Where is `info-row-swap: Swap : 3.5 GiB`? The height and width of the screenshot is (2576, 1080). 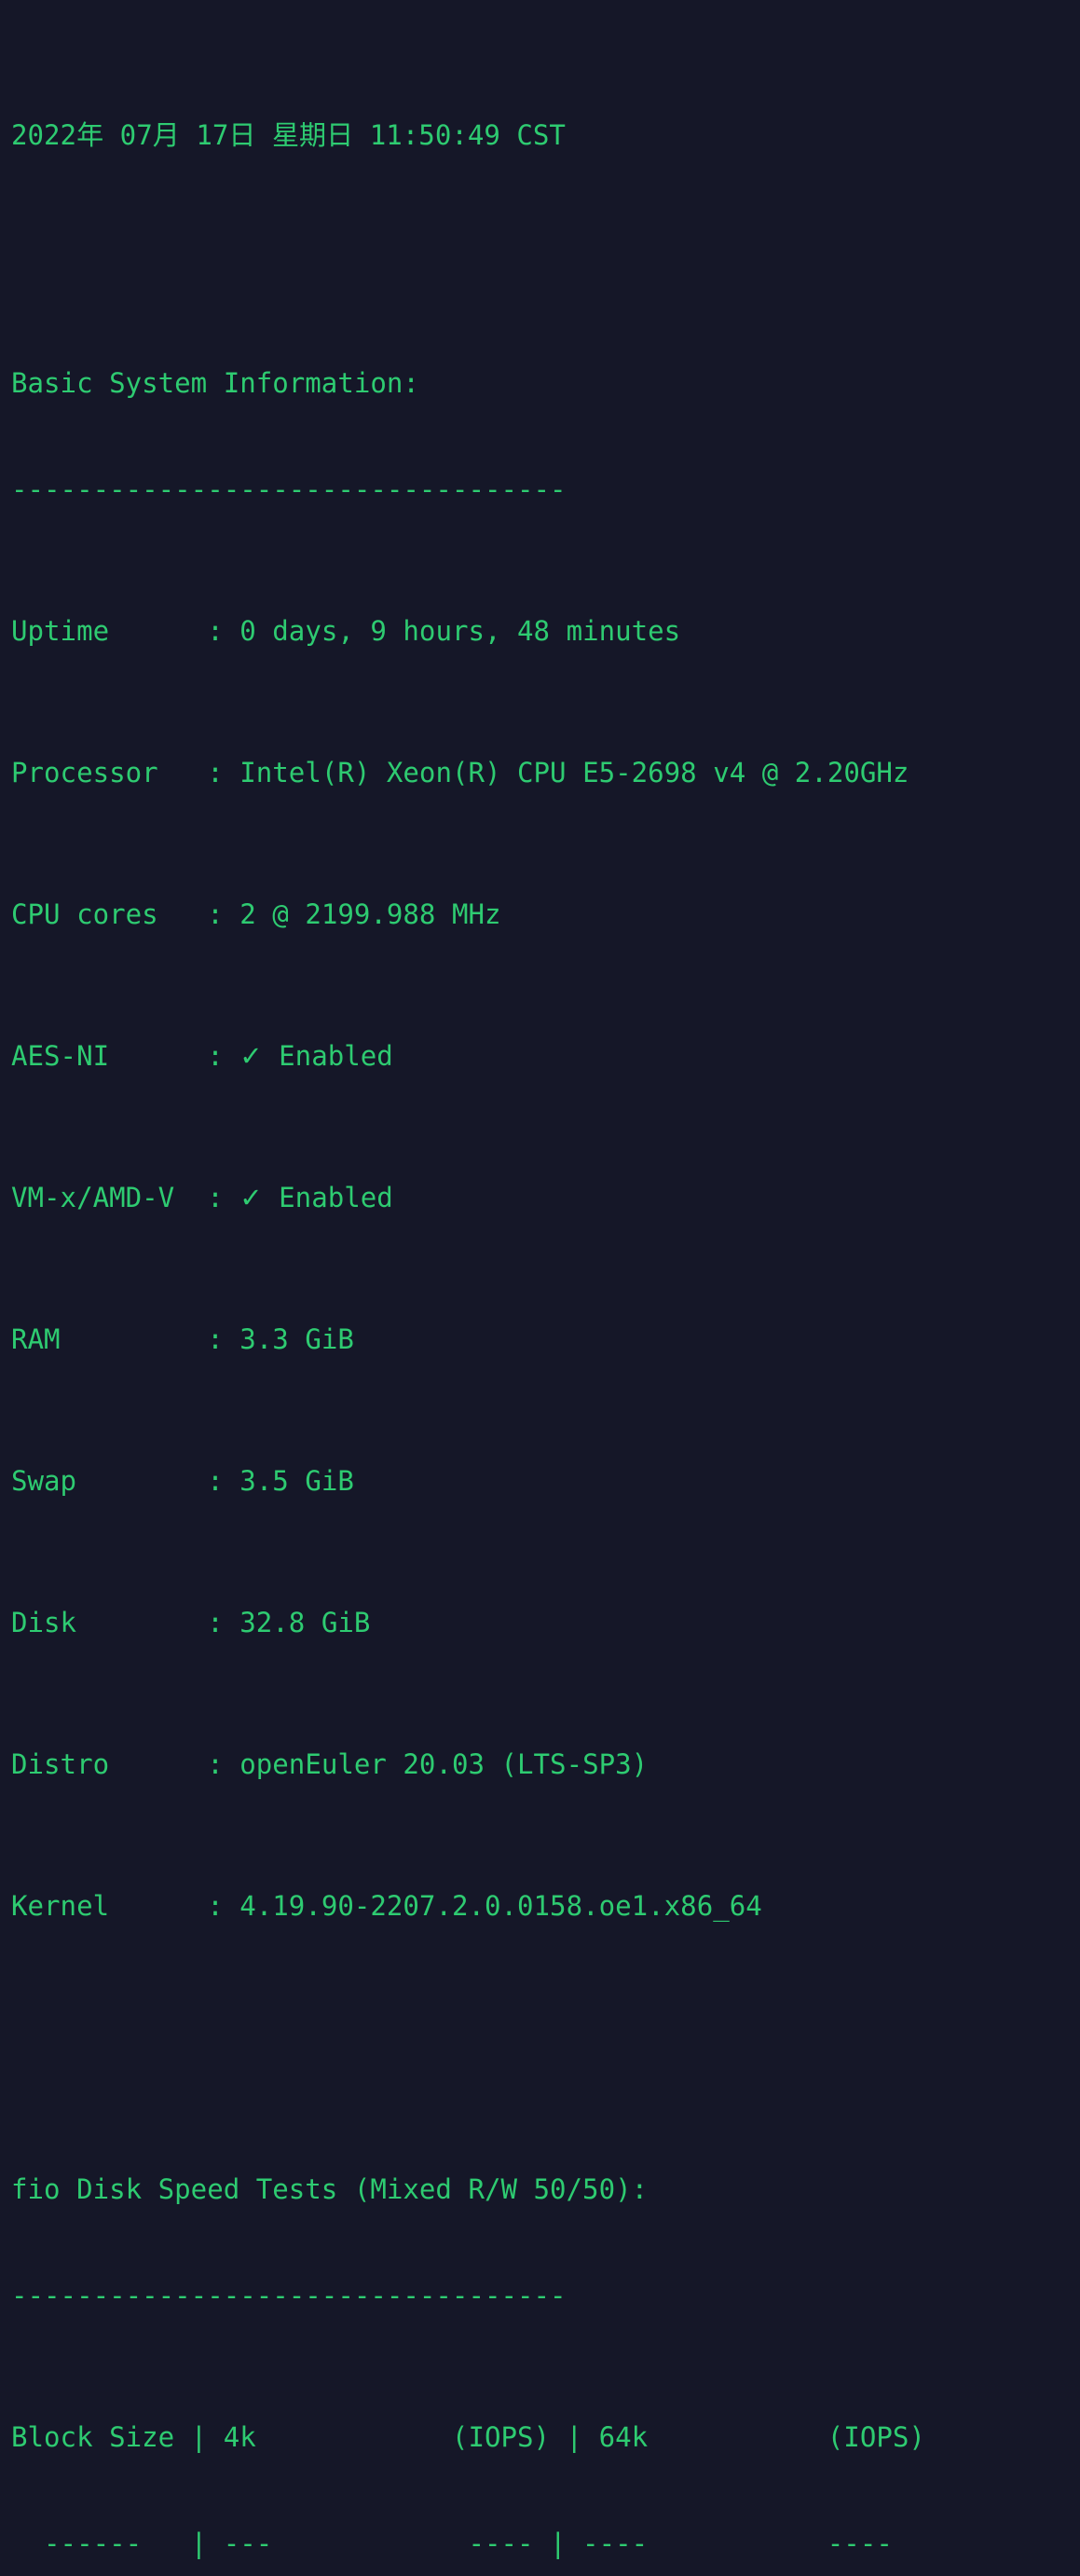
info-row-swap: Swap : 3.5 GiB is located at coordinates (546, 1481).